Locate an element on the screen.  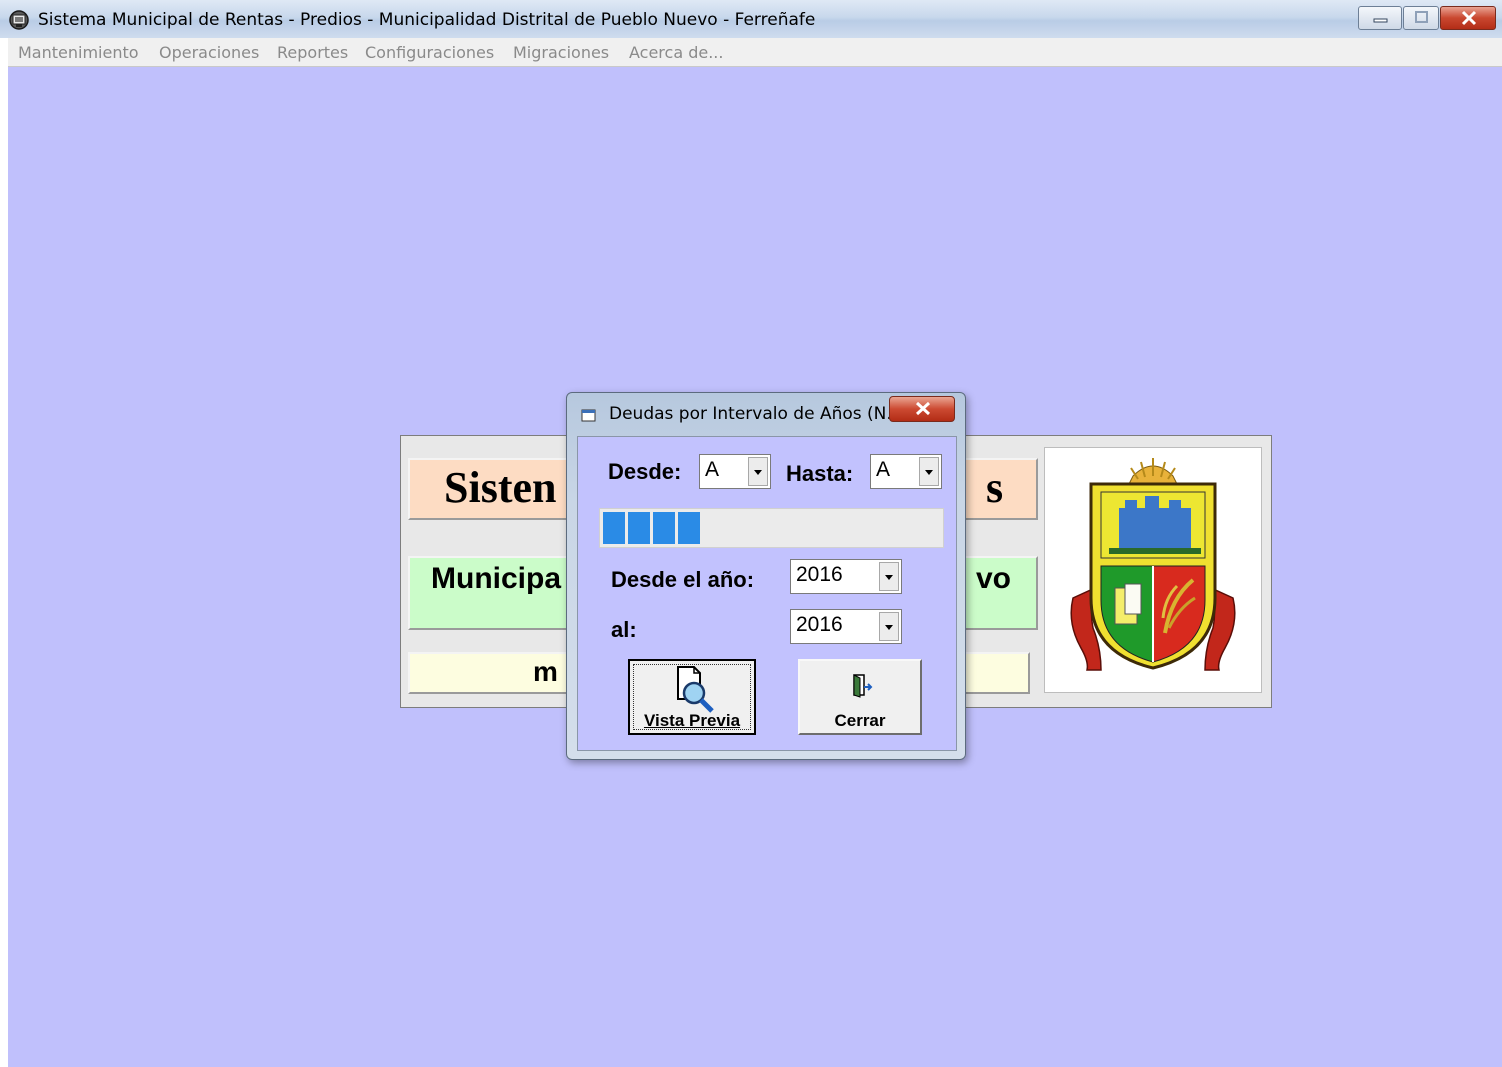
desde-anio-combo: 2016 is located at coordinates (846, 576).